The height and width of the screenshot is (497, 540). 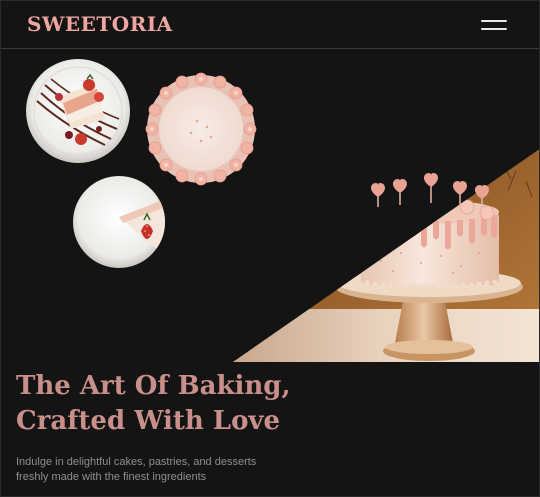 What do you see at coordinates (78, 111) in the screenshot?
I see `cake-slice-plate-image` at bounding box center [78, 111].